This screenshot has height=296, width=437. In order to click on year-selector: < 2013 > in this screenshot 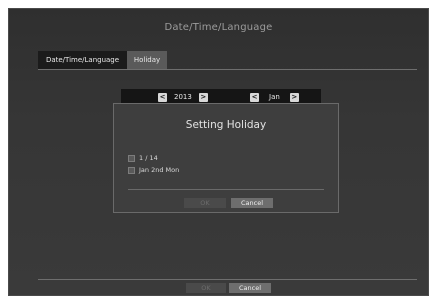, I will do `click(183, 97)`.